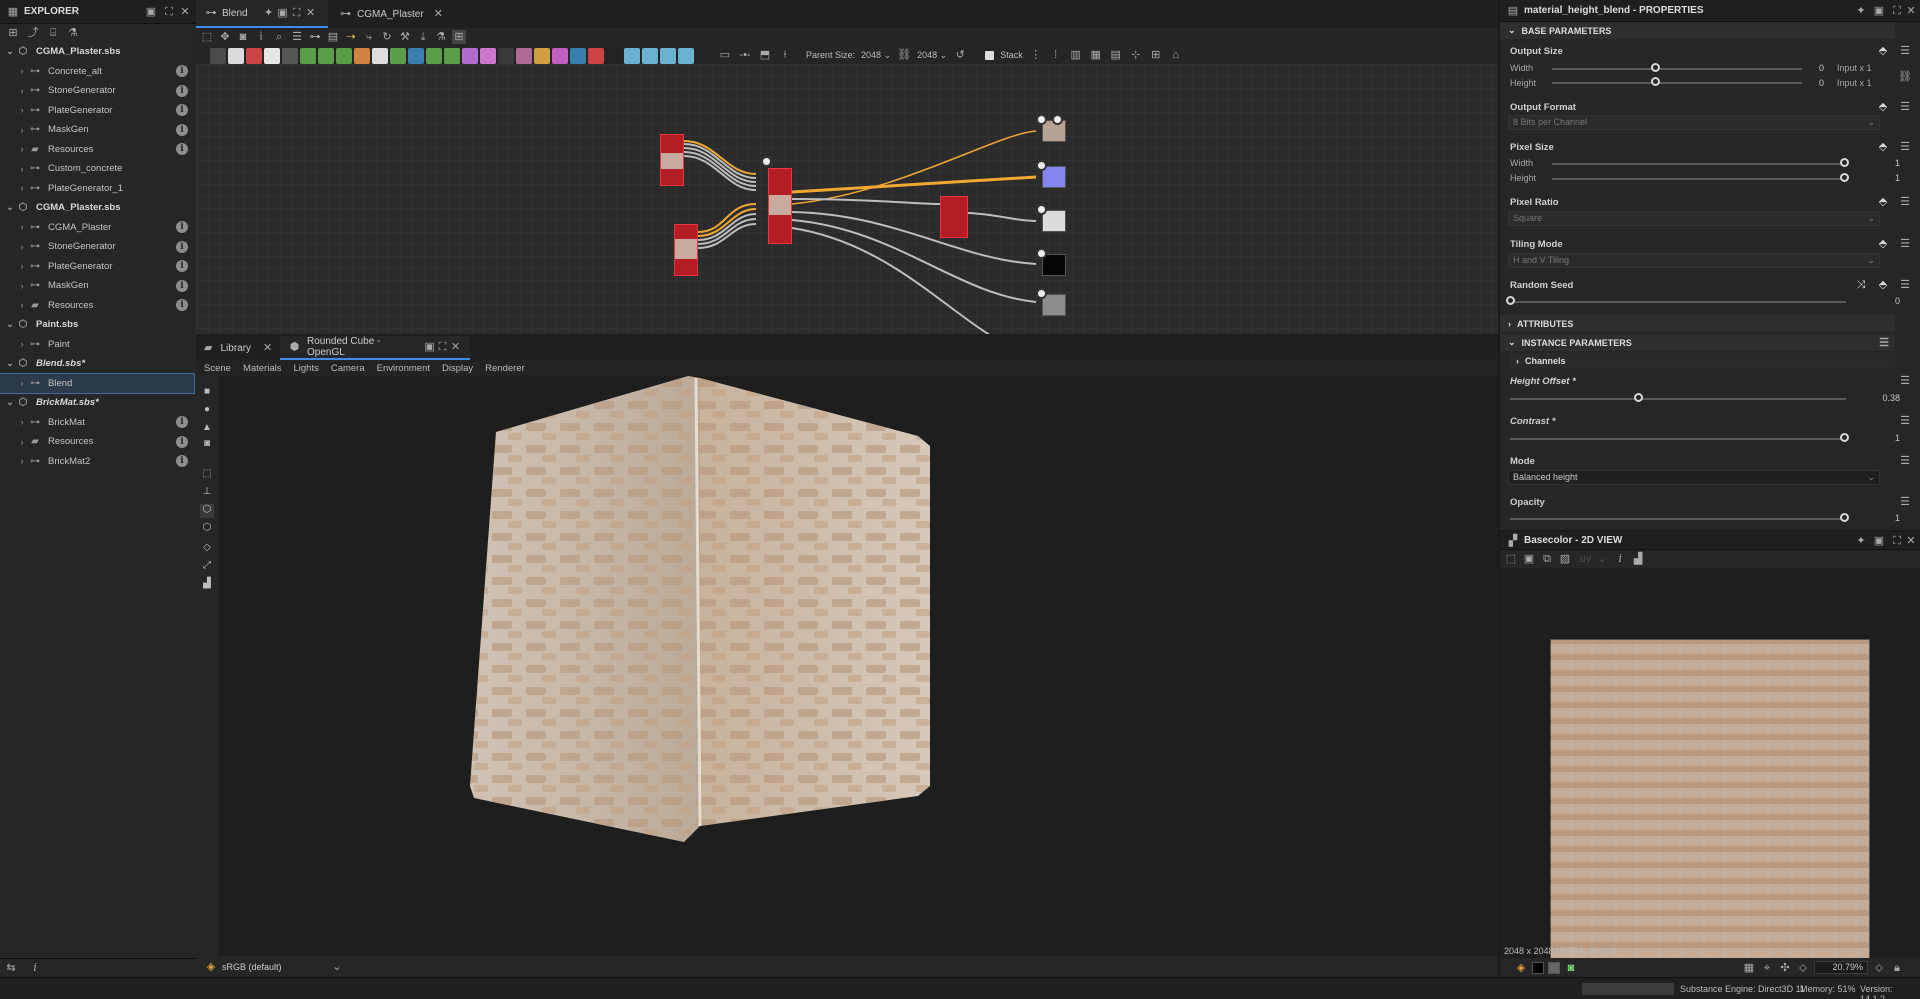 The height and width of the screenshot is (999, 1920). I want to click on color-picker-node-icon, so click(470, 56).